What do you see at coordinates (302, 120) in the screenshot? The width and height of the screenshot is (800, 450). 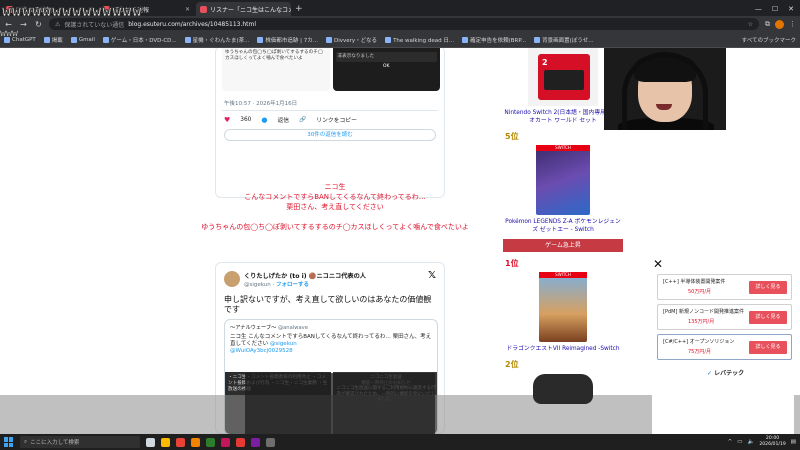 I see `link-icon: 🔗` at bounding box center [302, 120].